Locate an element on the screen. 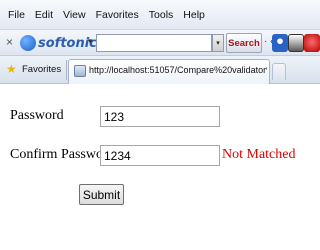  menu-tools: Tools is located at coordinates (161, 15).